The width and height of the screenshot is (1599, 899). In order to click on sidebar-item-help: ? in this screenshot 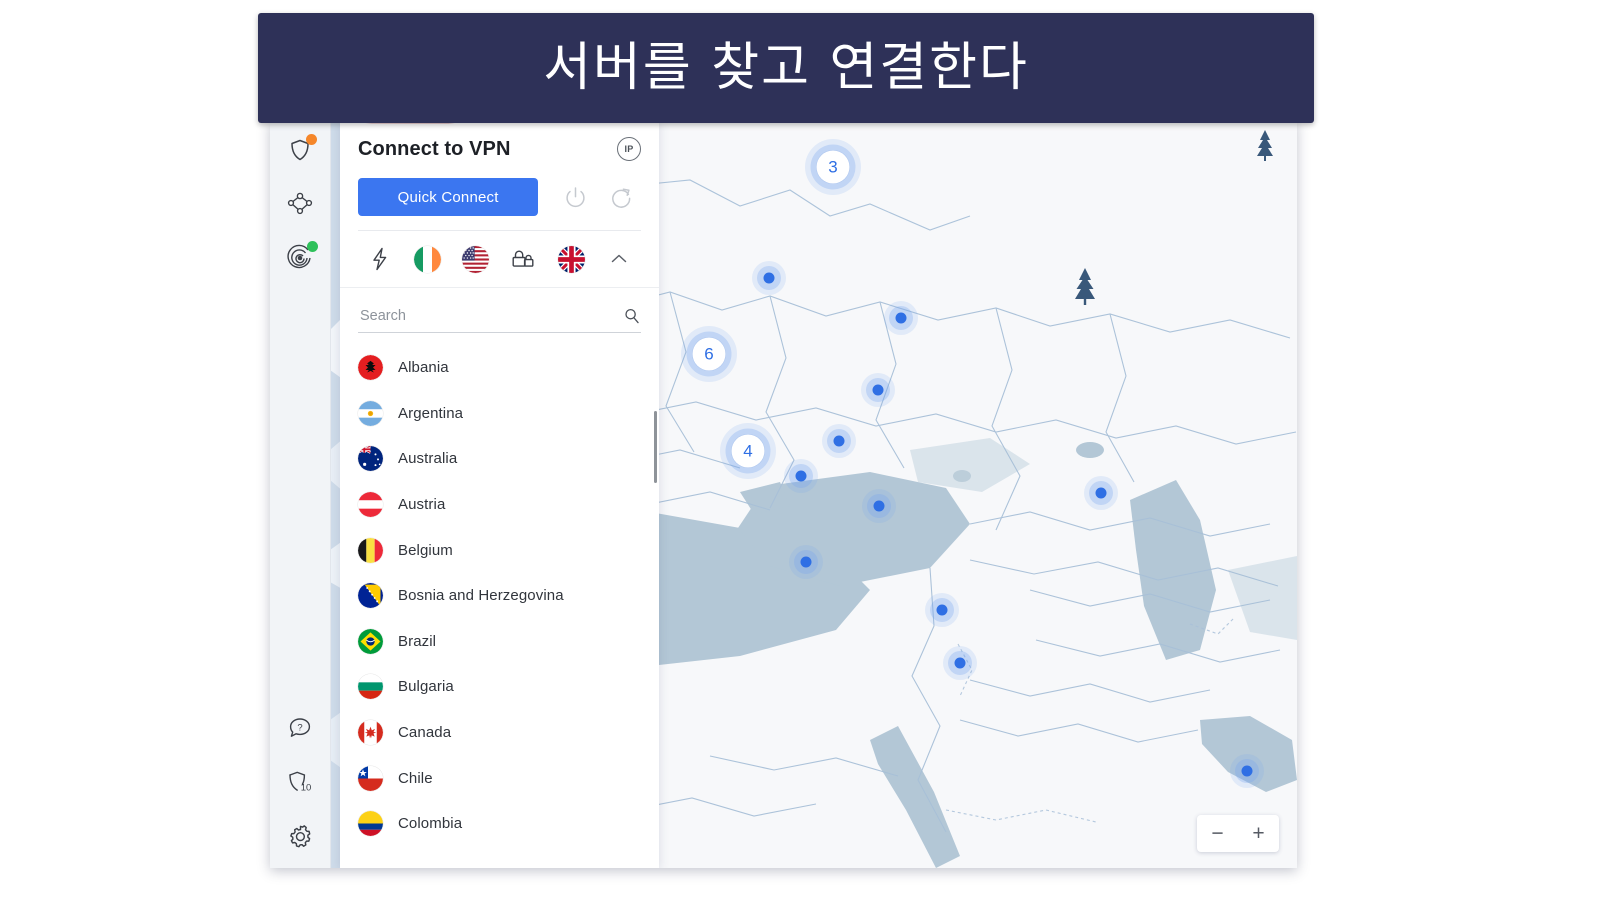, I will do `click(300, 728)`.